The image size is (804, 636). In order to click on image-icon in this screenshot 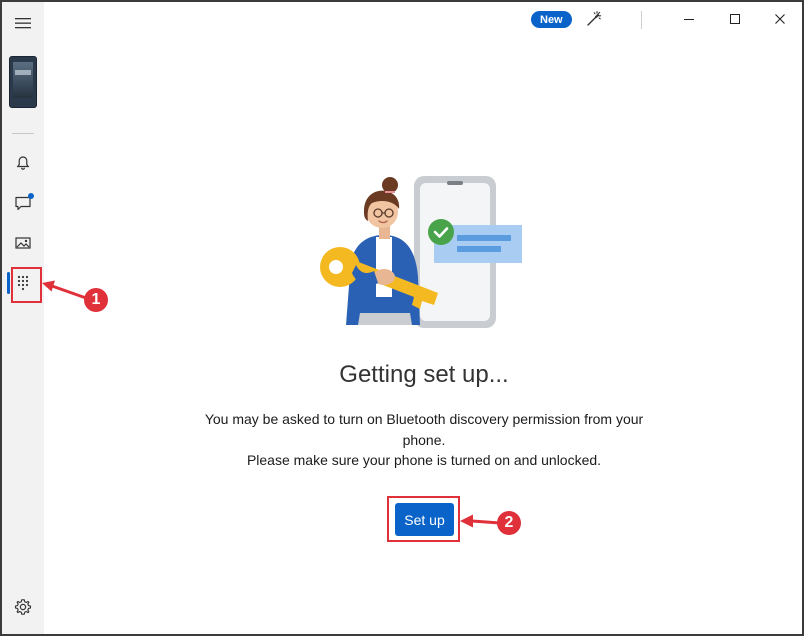, I will do `click(23, 243)`.